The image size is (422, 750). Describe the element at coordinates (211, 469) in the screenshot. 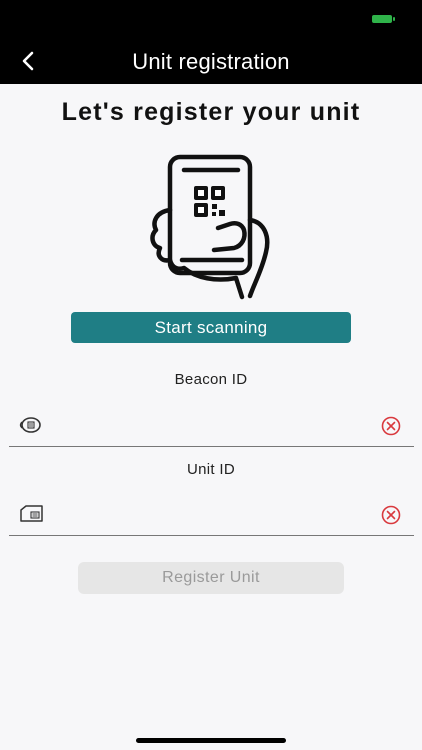

I see `unit-id-label: Unit ID` at that location.